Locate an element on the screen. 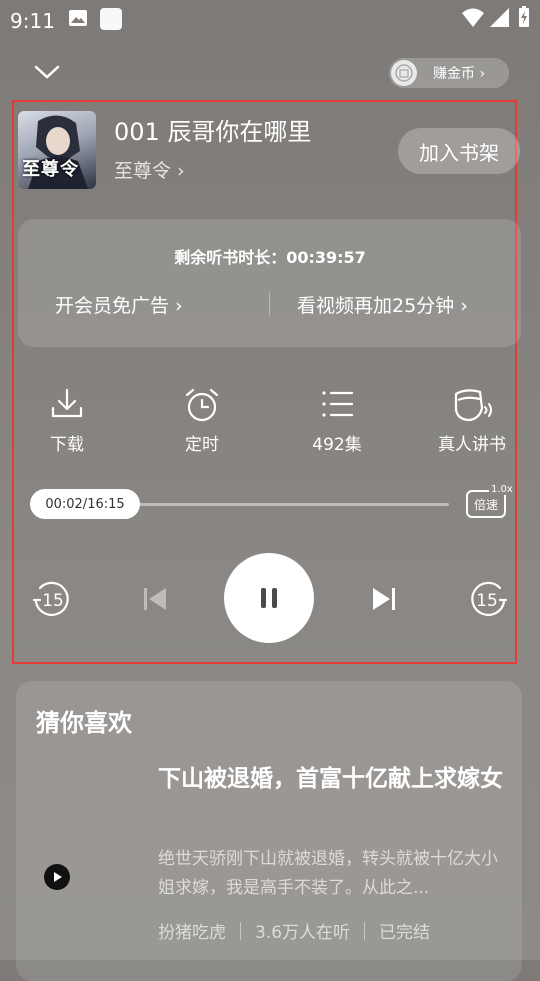  human-voice-button: 真人讲书 is located at coordinates (472, 420).